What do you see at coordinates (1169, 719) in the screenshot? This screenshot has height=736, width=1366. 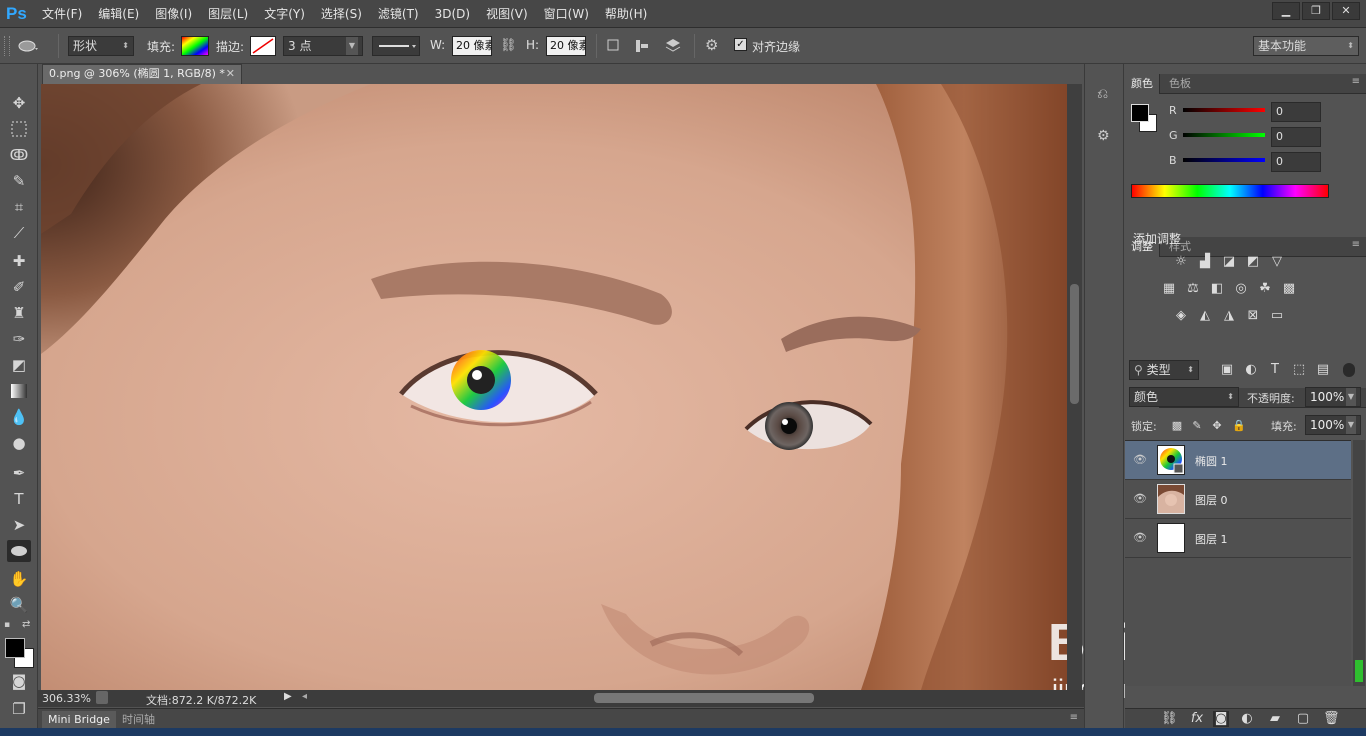 I see `link-layers-icon: ⛓` at bounding box center [1169, 719].